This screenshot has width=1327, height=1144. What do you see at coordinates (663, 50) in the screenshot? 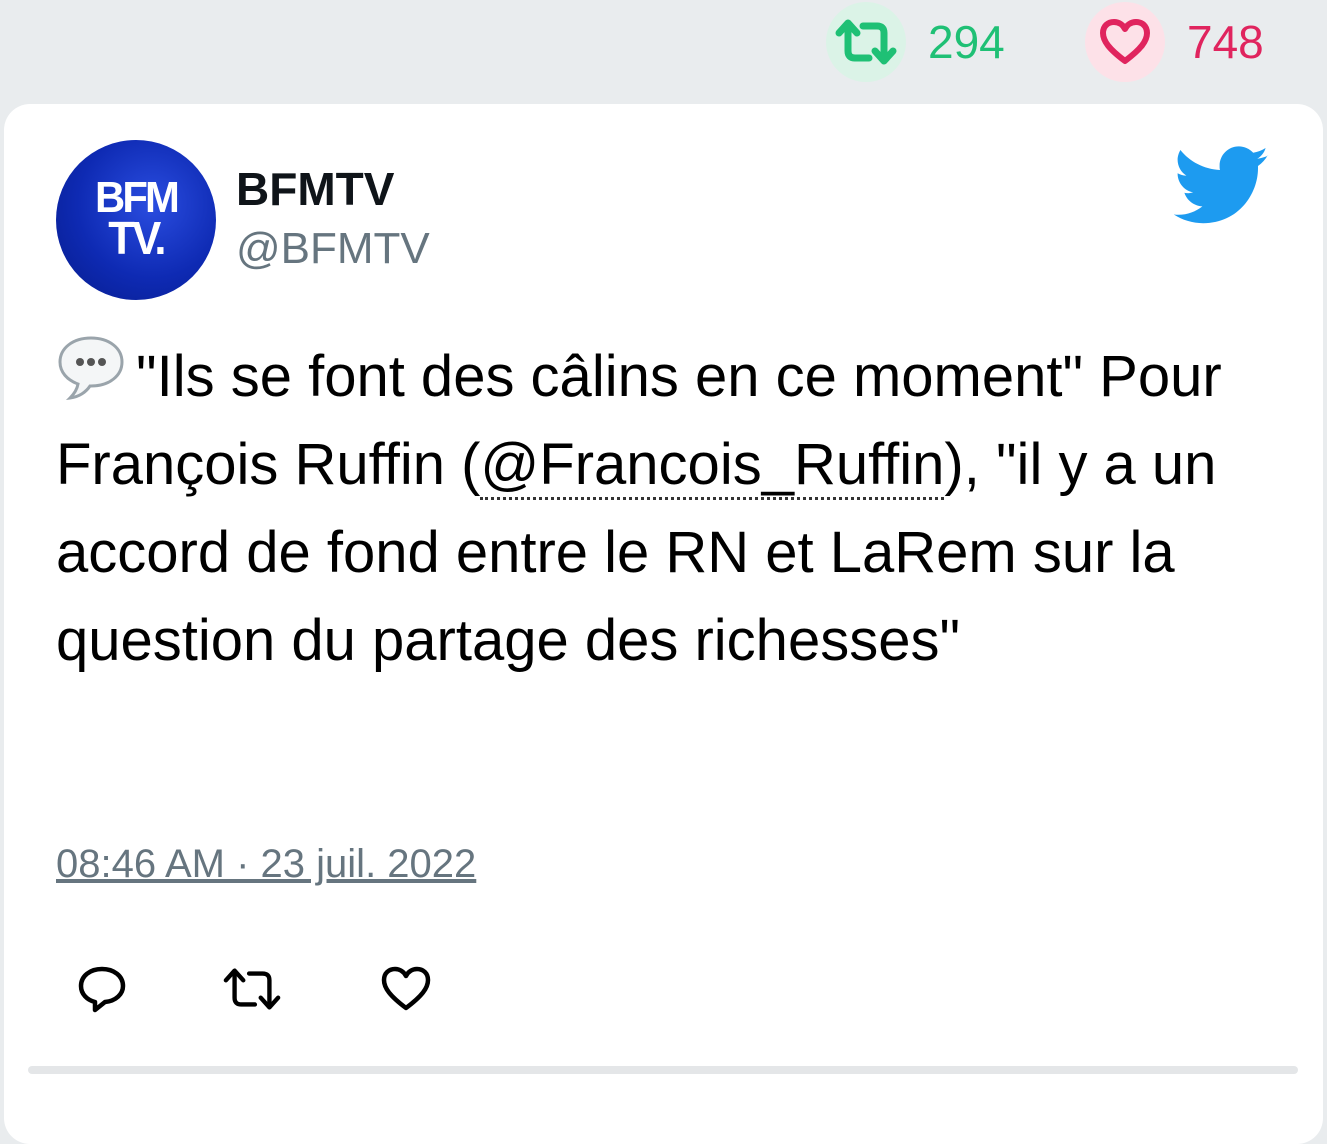
I see `engagement-stats: 294 748` at bounding box center [663, 50].